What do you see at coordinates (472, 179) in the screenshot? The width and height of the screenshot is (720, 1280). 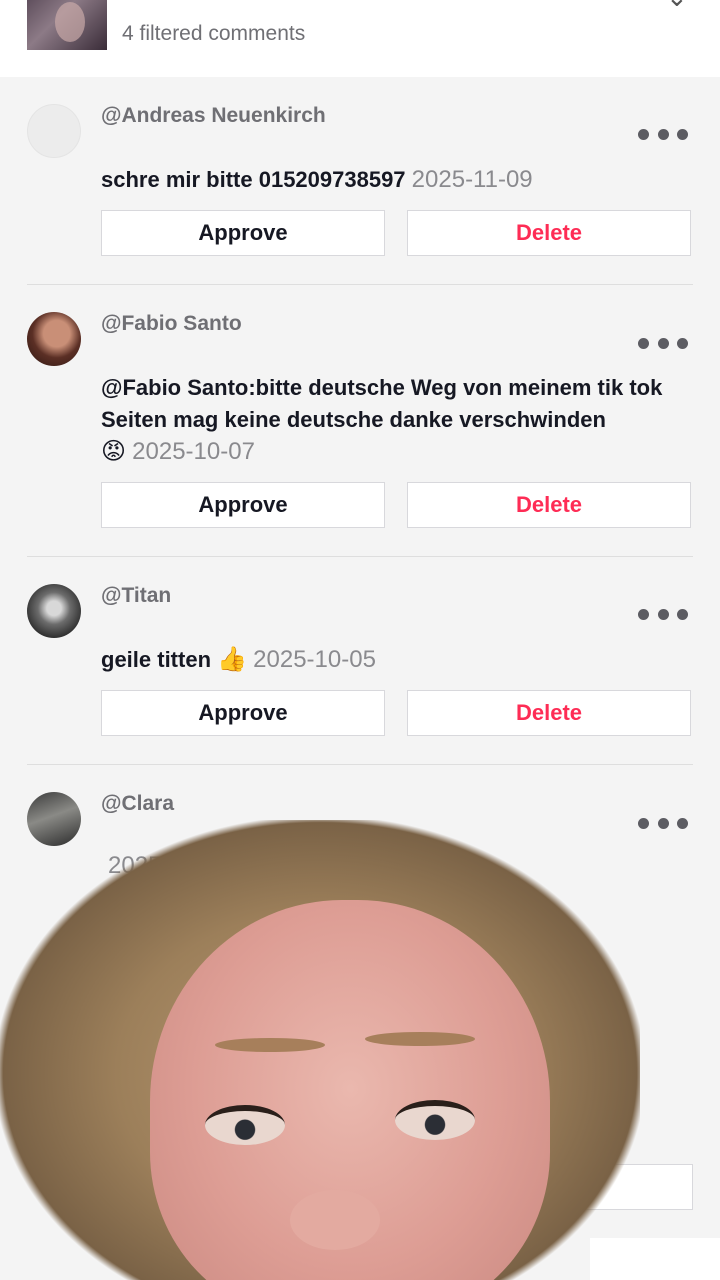 I see `comment-date: 2025-11-09` at bounding box center [472, 179].